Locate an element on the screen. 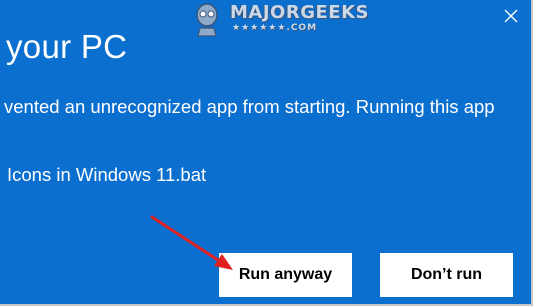  close-icon is located at coordinates (510, 16).